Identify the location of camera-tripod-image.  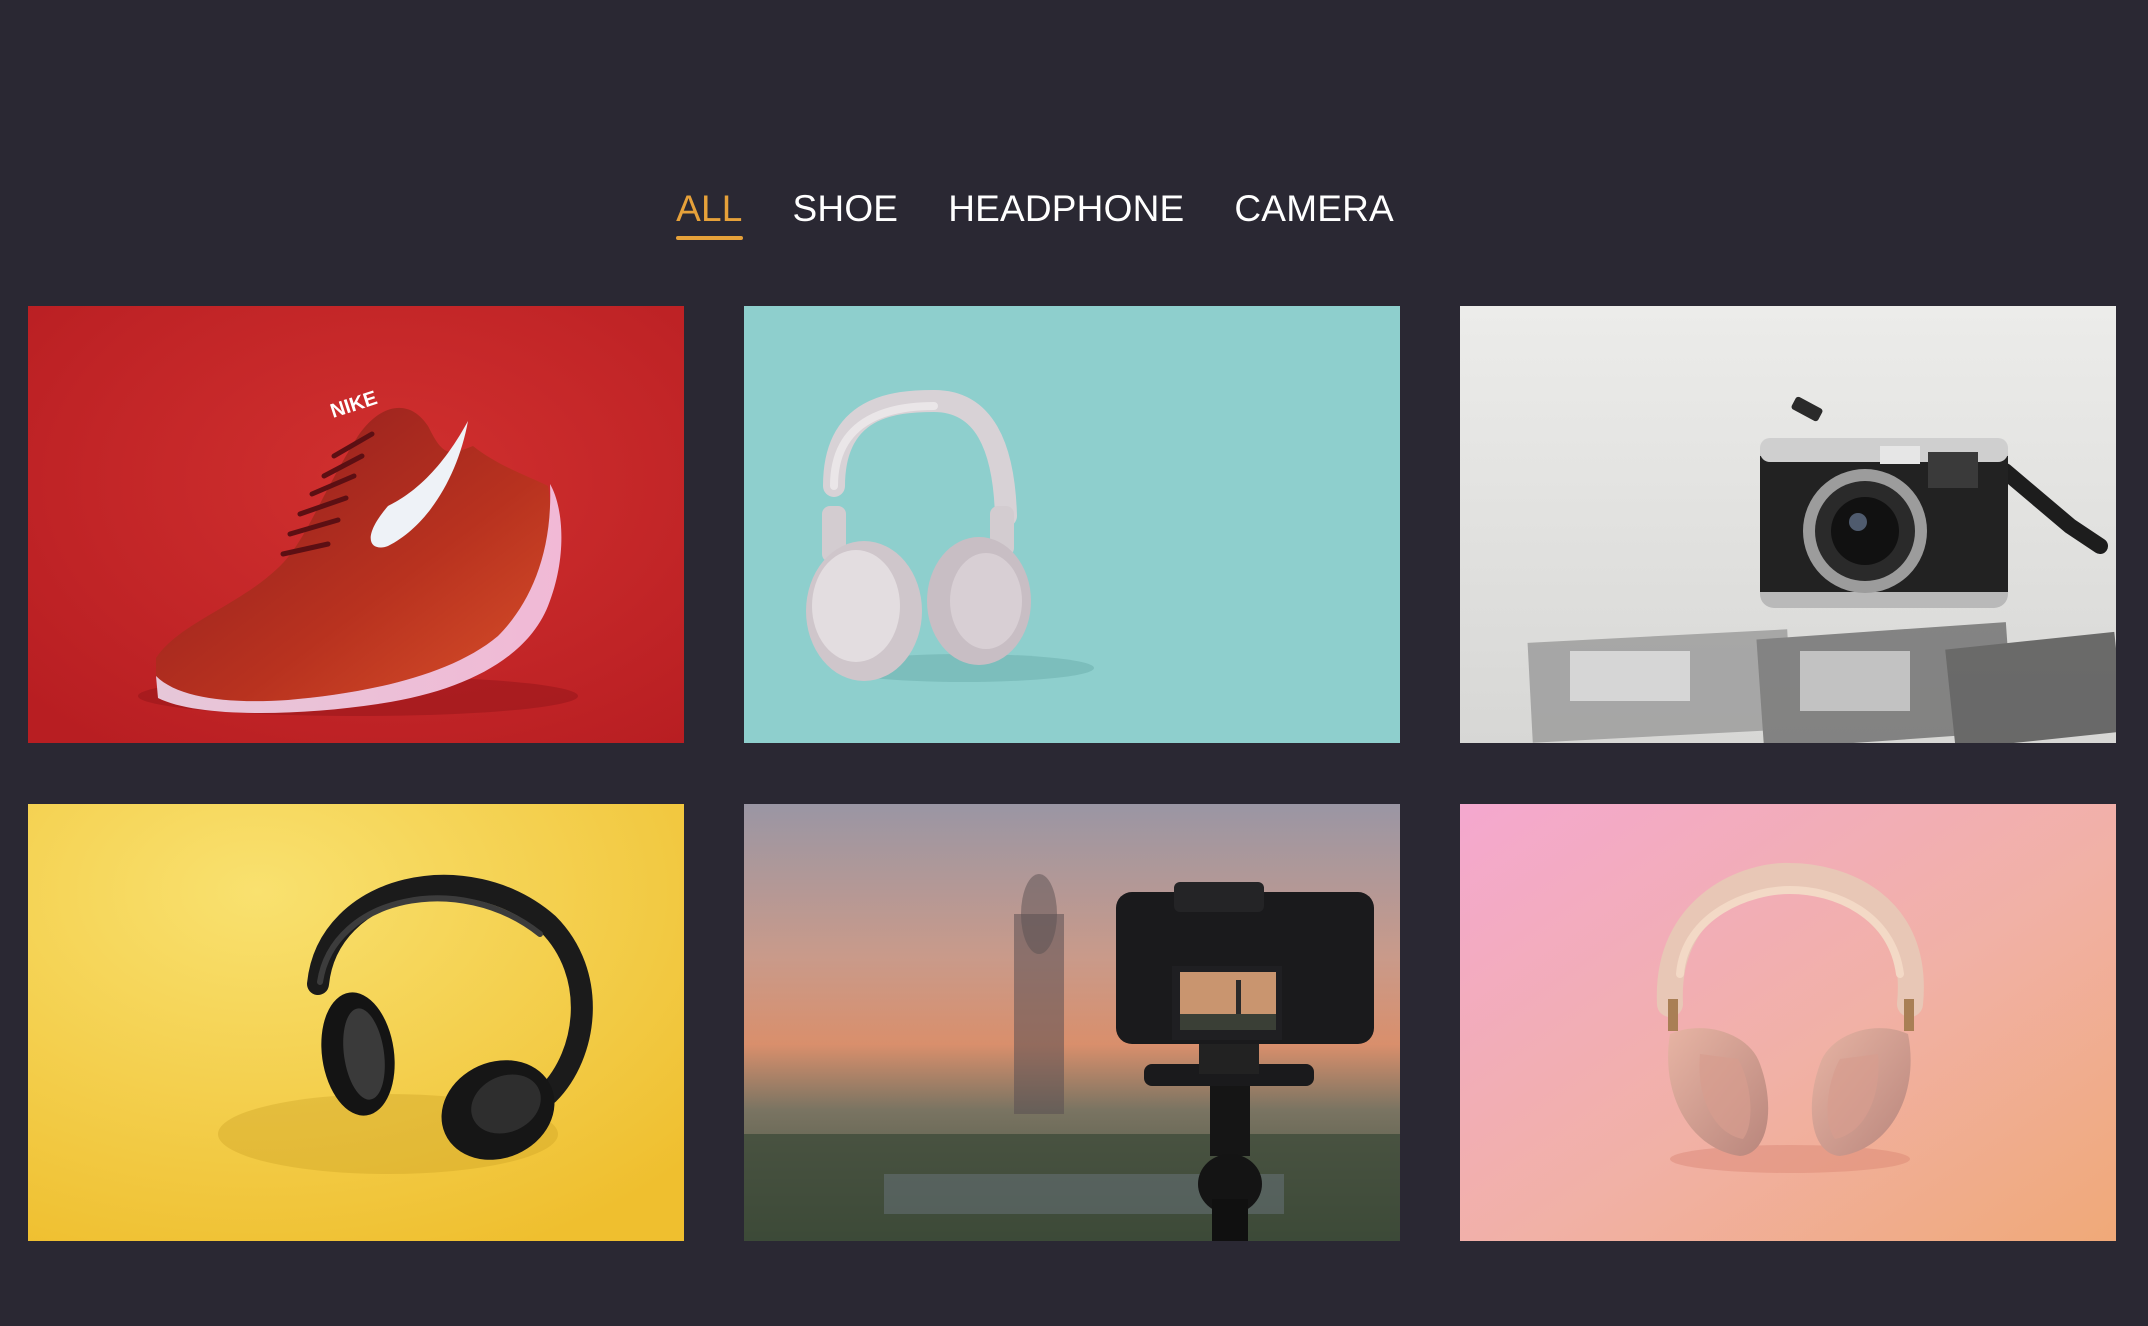
(1072, 1022).